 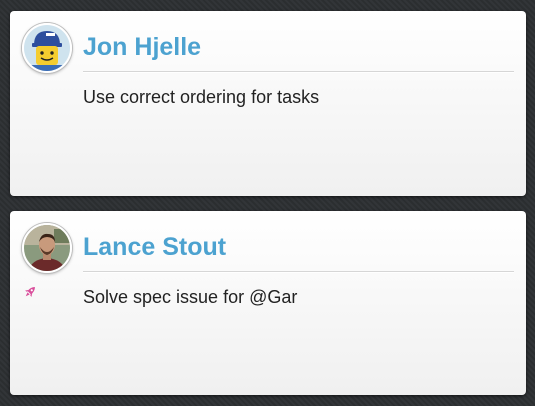 What do you see at coordinates (142, 47) in the screenshot?
I see `author-name: Jon Hjelle` at bounding box center [142, 47].